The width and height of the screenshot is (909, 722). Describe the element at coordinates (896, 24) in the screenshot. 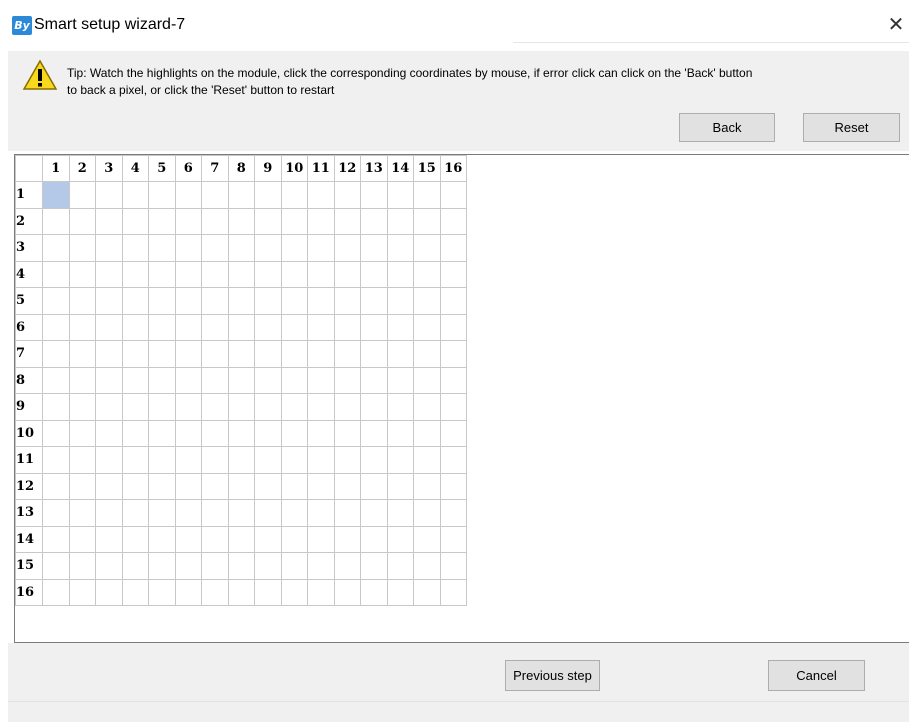

I see `close-icon: ✕` at that location.